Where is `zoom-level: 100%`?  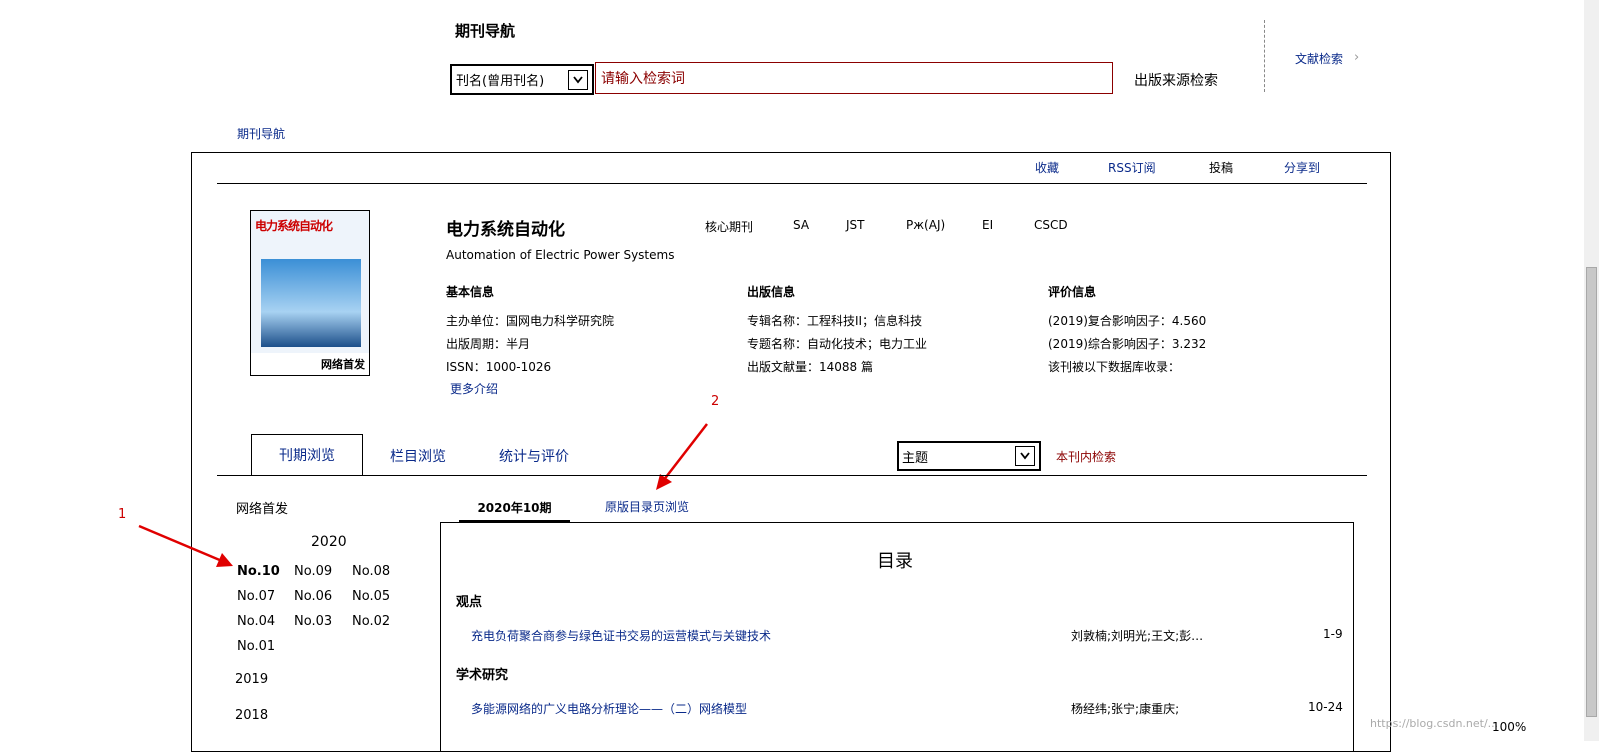 zoom-level: 100% is located at coordinates (1509, 727).